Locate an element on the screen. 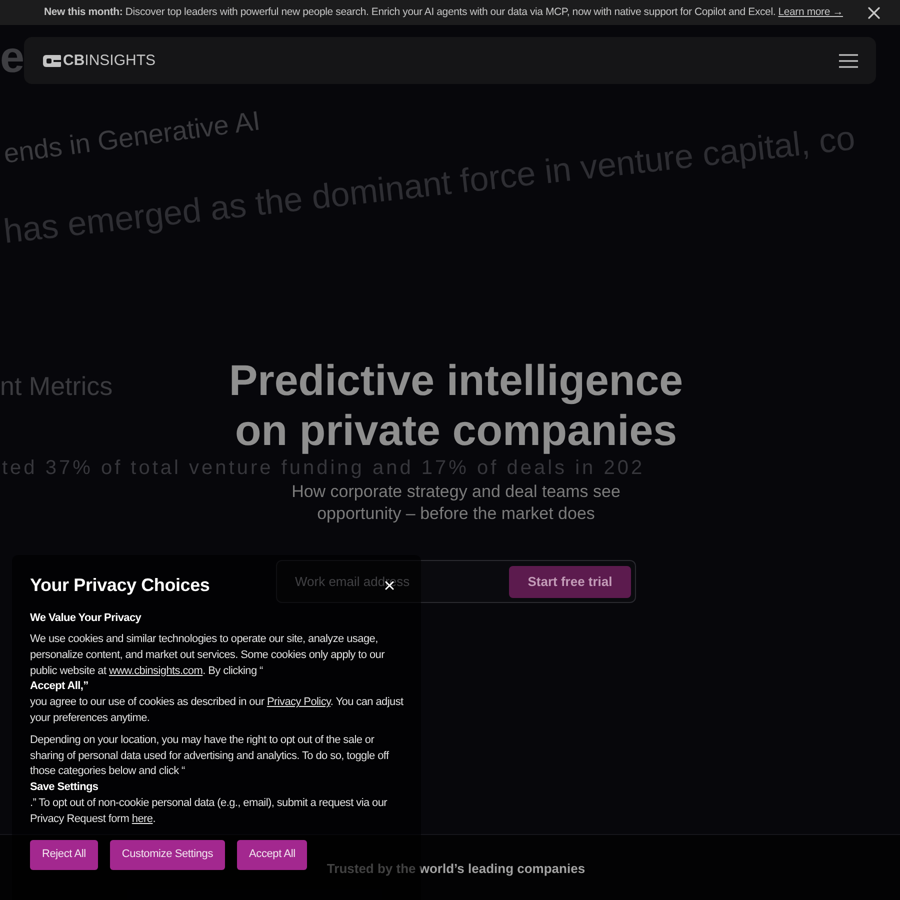  logo: CBINSIGHTS is located at coordinates (109, 61).